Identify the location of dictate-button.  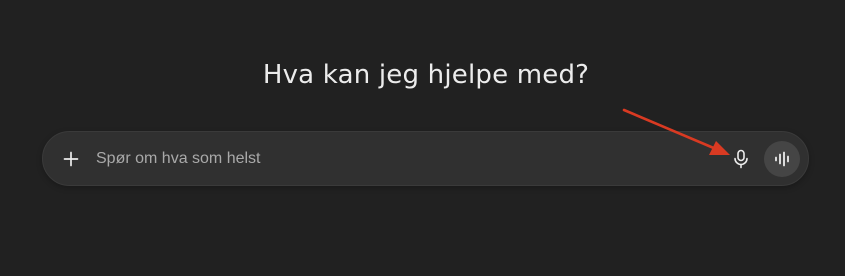
(741, 159).